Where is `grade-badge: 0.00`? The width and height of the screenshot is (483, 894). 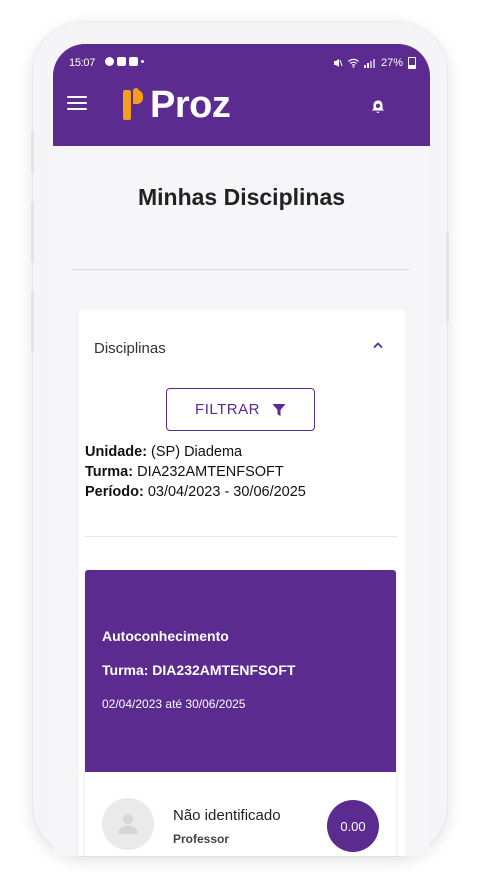 grade-badge: 0.00 is located at coordinates (353, 826).